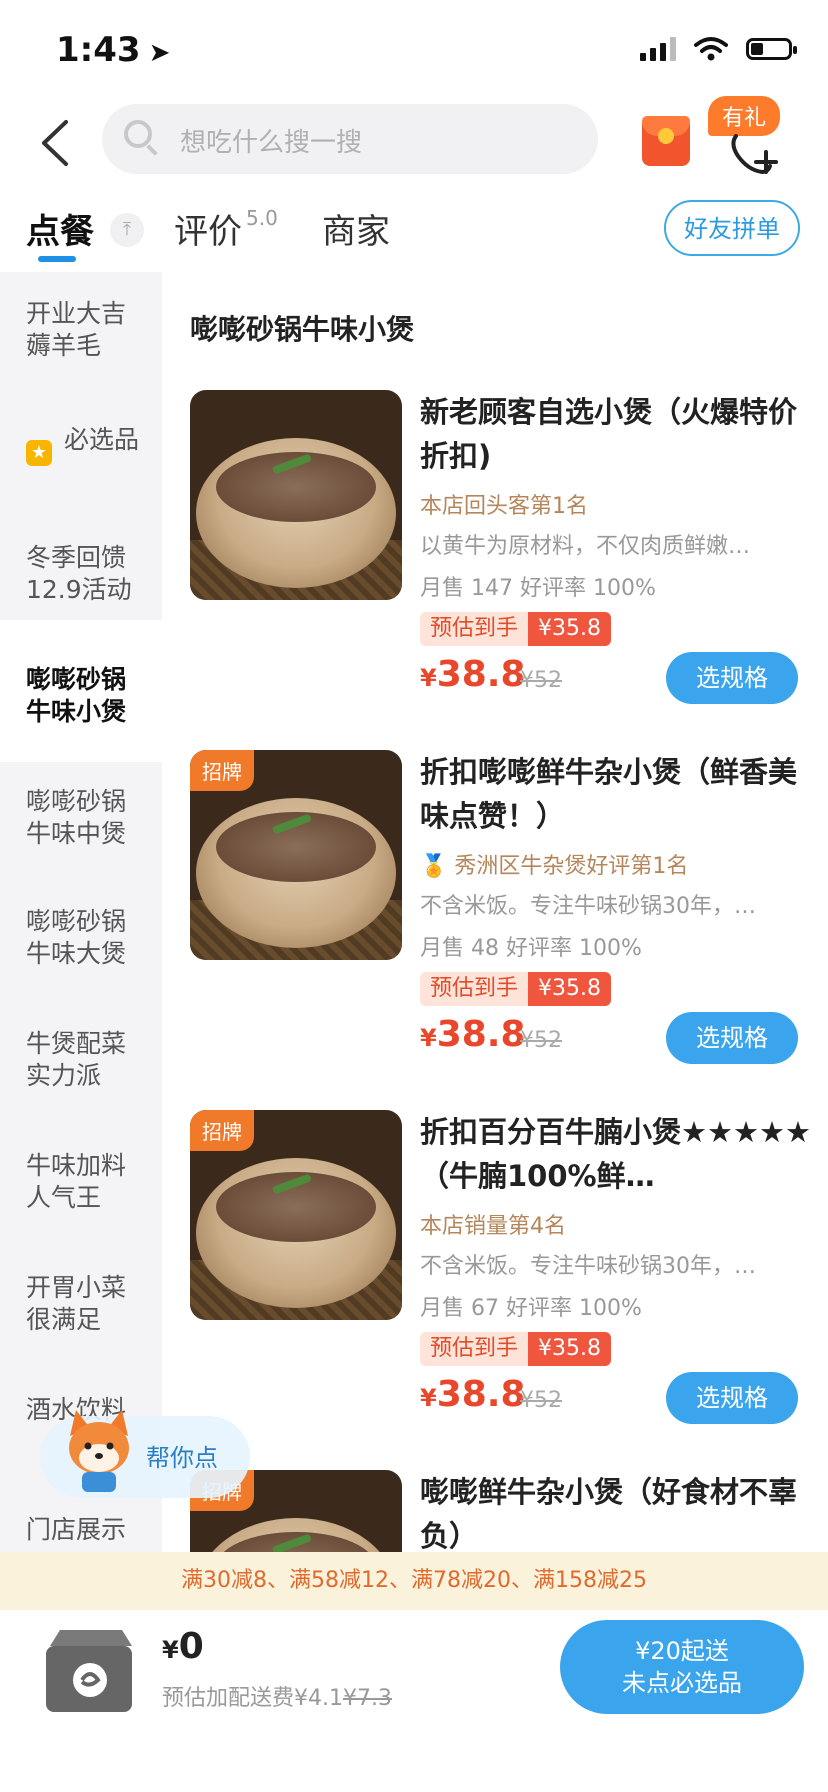 Image resolution: width=828 pixels, height=1792 pixels. I want to click on medal-icon: 🏅, so click(434, 866).